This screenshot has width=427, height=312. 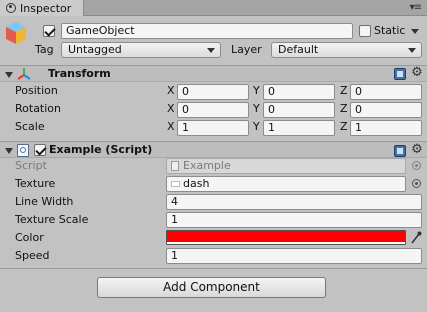 I want to click on texture-scale-label: Texture Scale, so click(x=52, y=219).